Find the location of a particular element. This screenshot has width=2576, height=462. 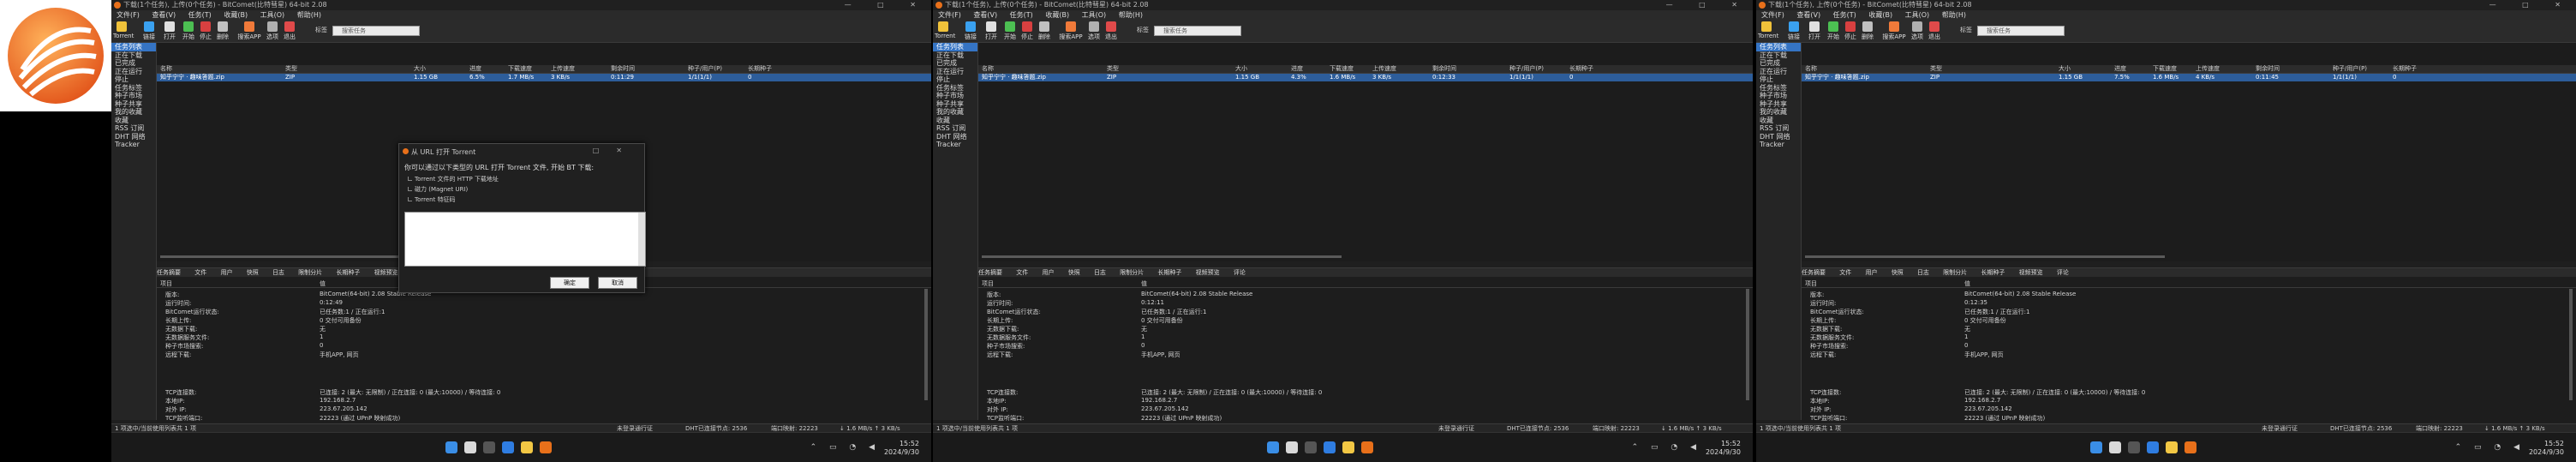

sidebar-item-tracker: Tracker is located at coordinates (955, 145).